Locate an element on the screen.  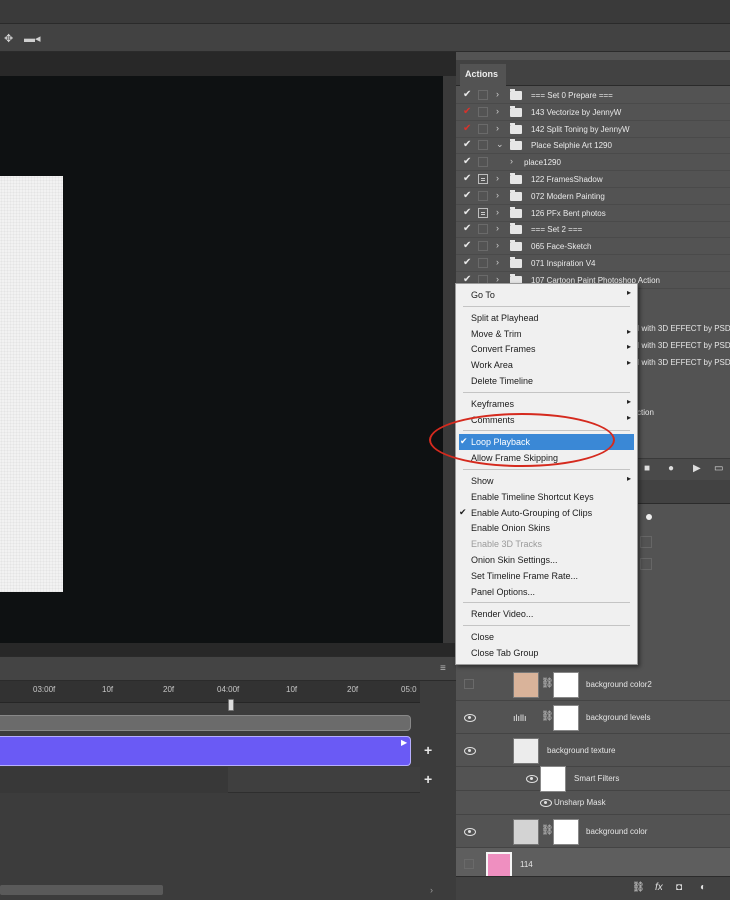
link-layers-icon: ⛓ is located at coordinates (638, 887).